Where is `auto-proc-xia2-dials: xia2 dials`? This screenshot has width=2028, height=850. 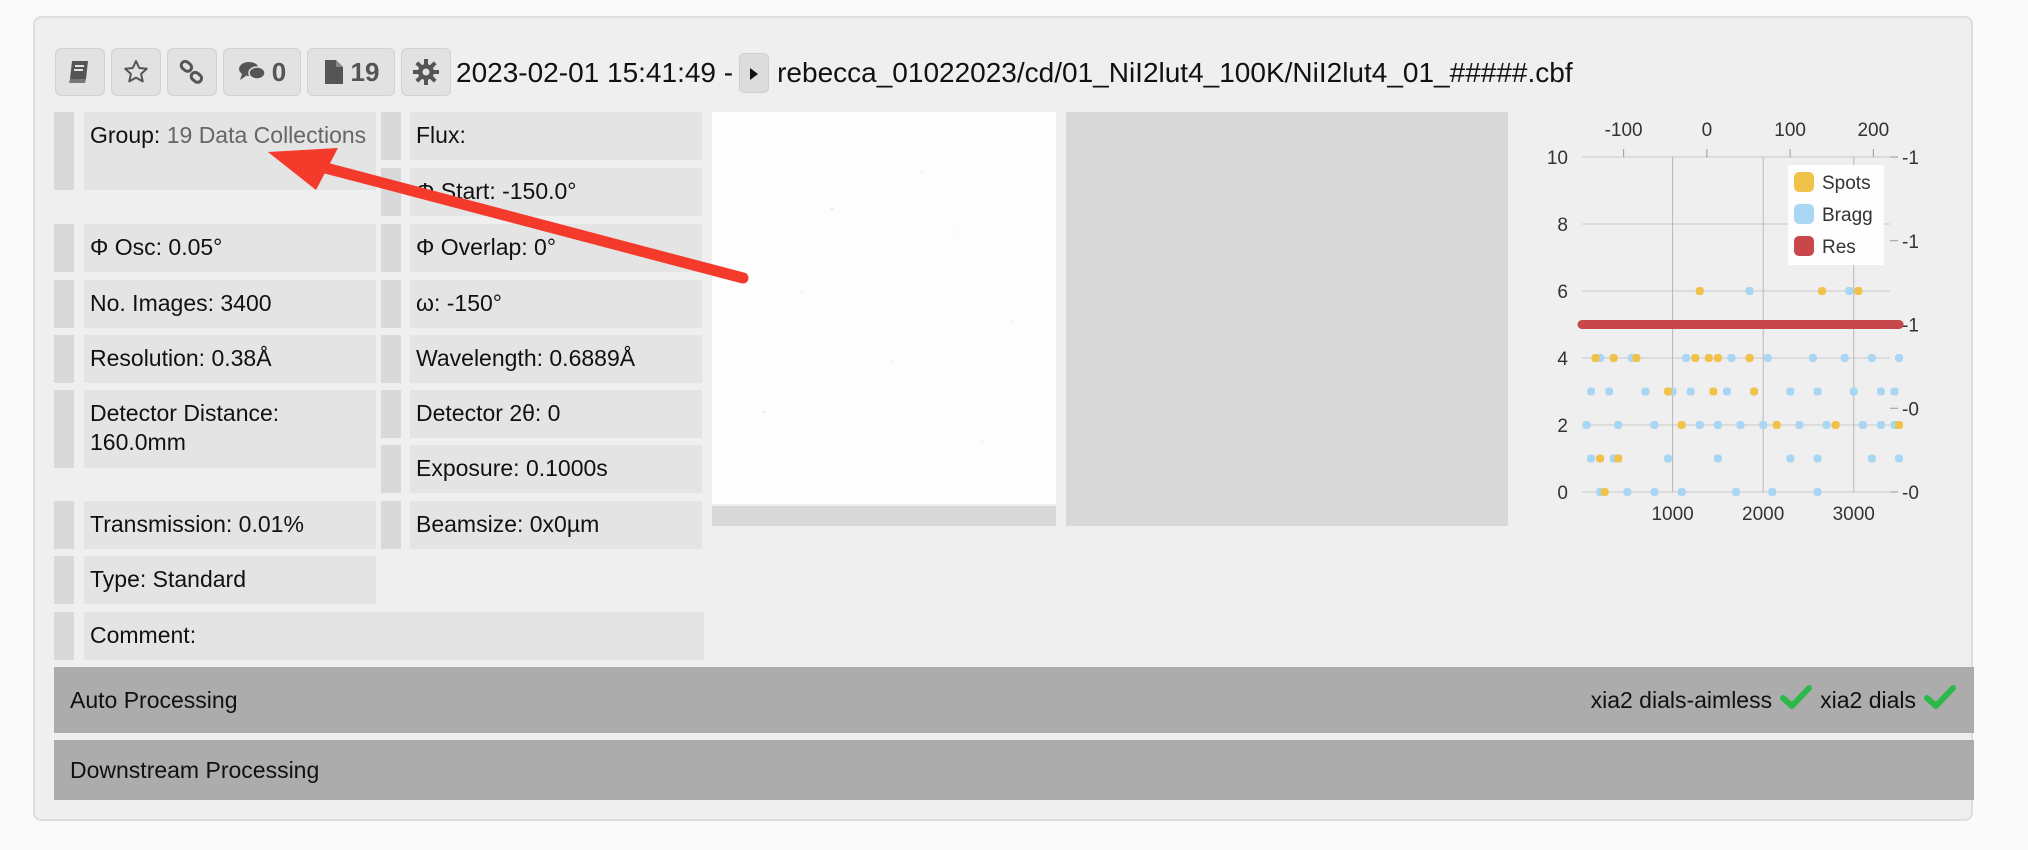
auto-proc-xia2-dials: xia2 dials is located at coordinates (1868, 700).